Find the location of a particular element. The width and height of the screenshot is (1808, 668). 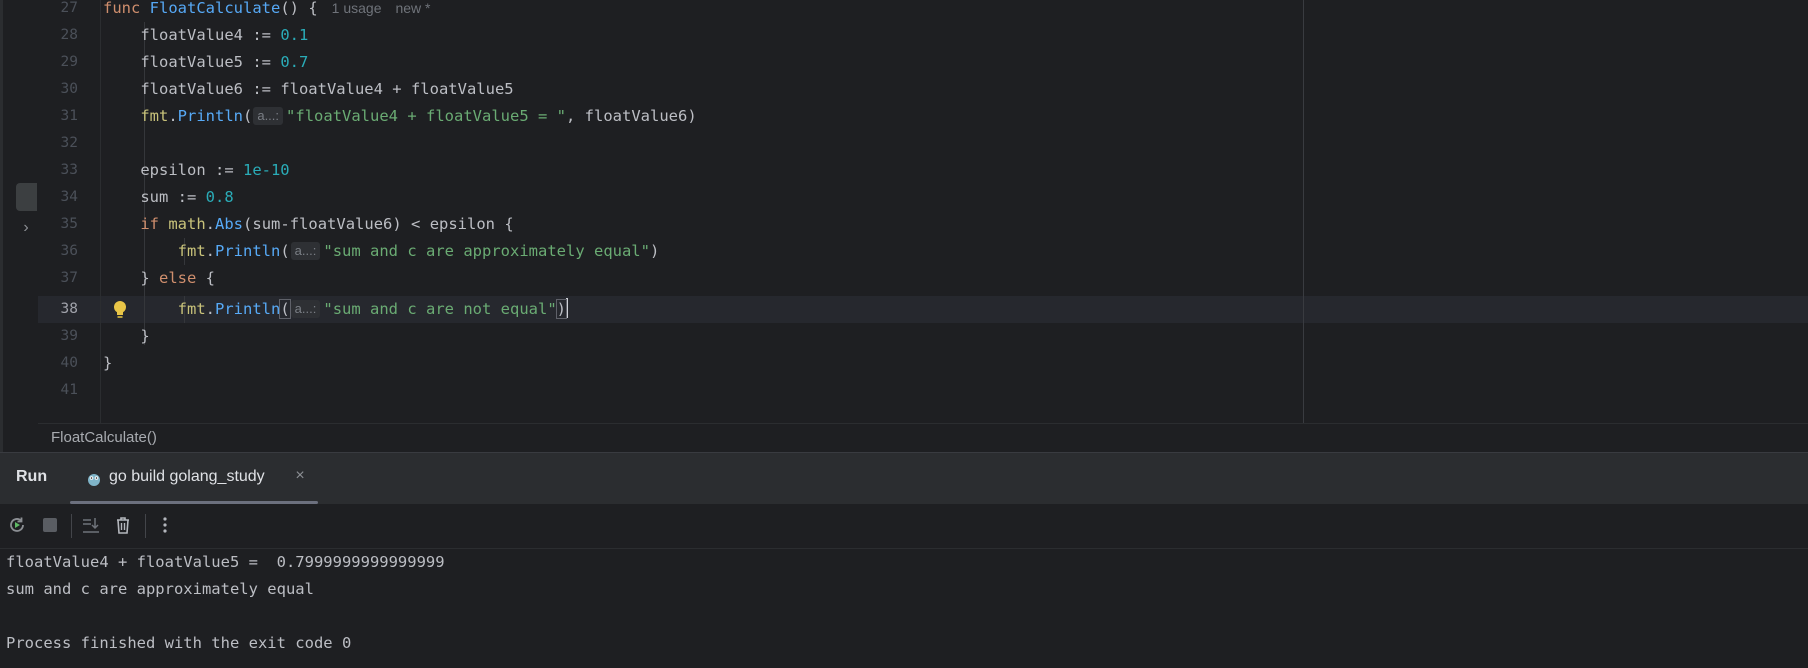

line-number: 41 is located at coordinates (69, 390).